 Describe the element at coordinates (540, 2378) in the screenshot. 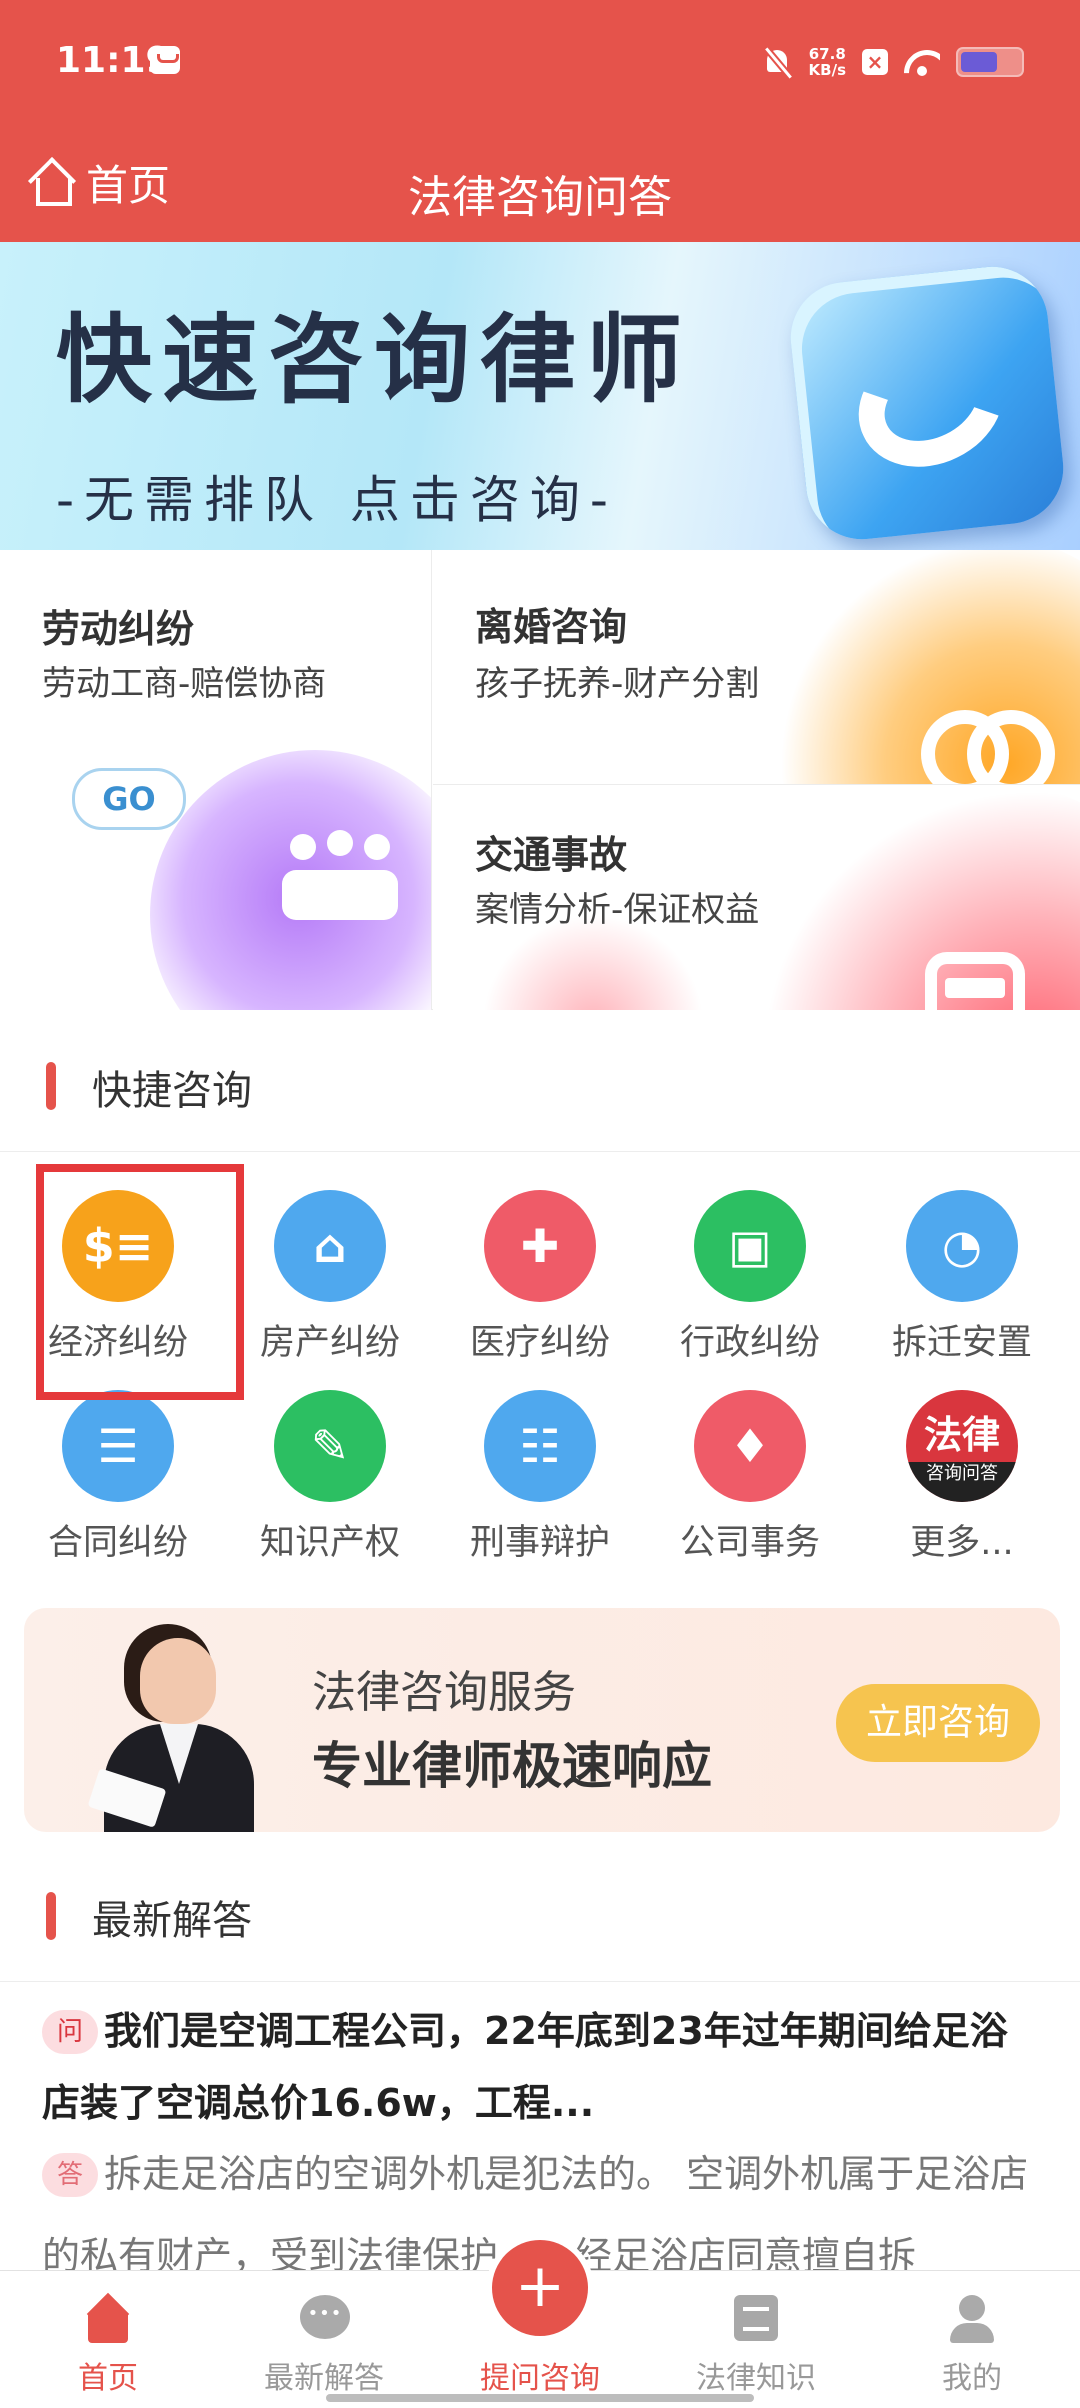

I see `tab-label: 提问咨询` at that location.